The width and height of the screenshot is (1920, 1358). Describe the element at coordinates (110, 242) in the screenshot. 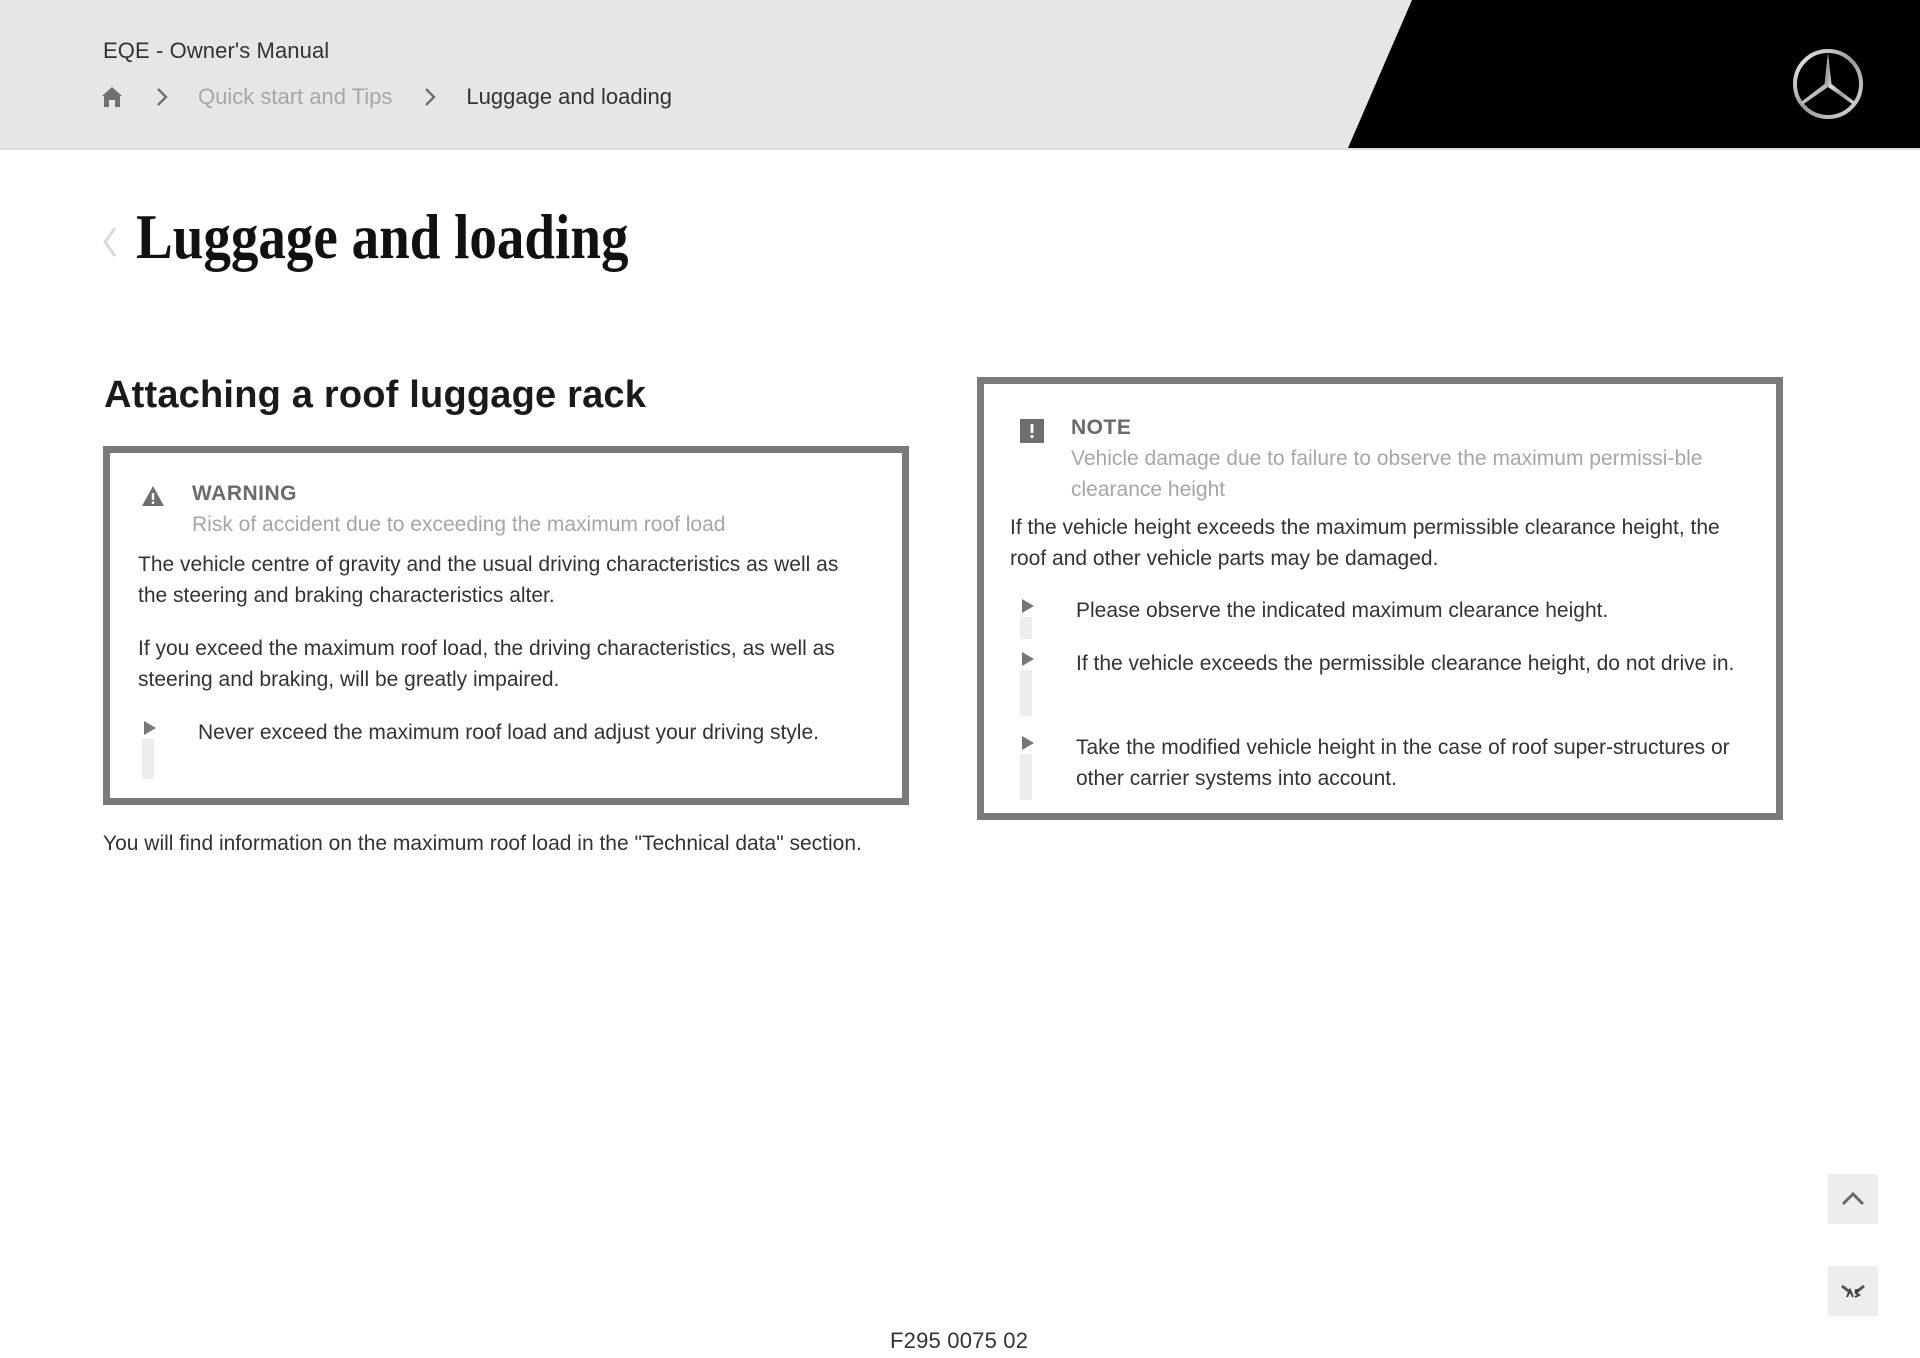

I see `chevron-left-icon` at that location.